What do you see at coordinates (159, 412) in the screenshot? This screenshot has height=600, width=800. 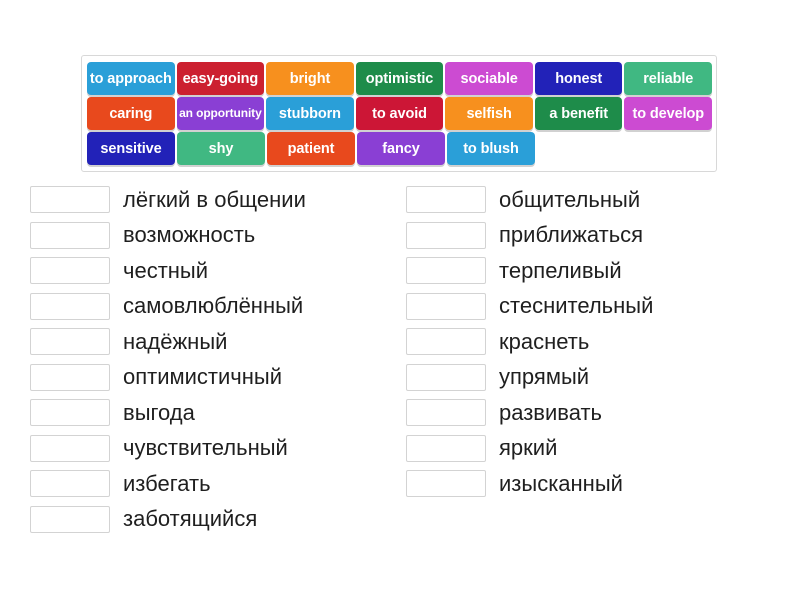 I see `translation-word: выгода` at bounding box center [159, 412].